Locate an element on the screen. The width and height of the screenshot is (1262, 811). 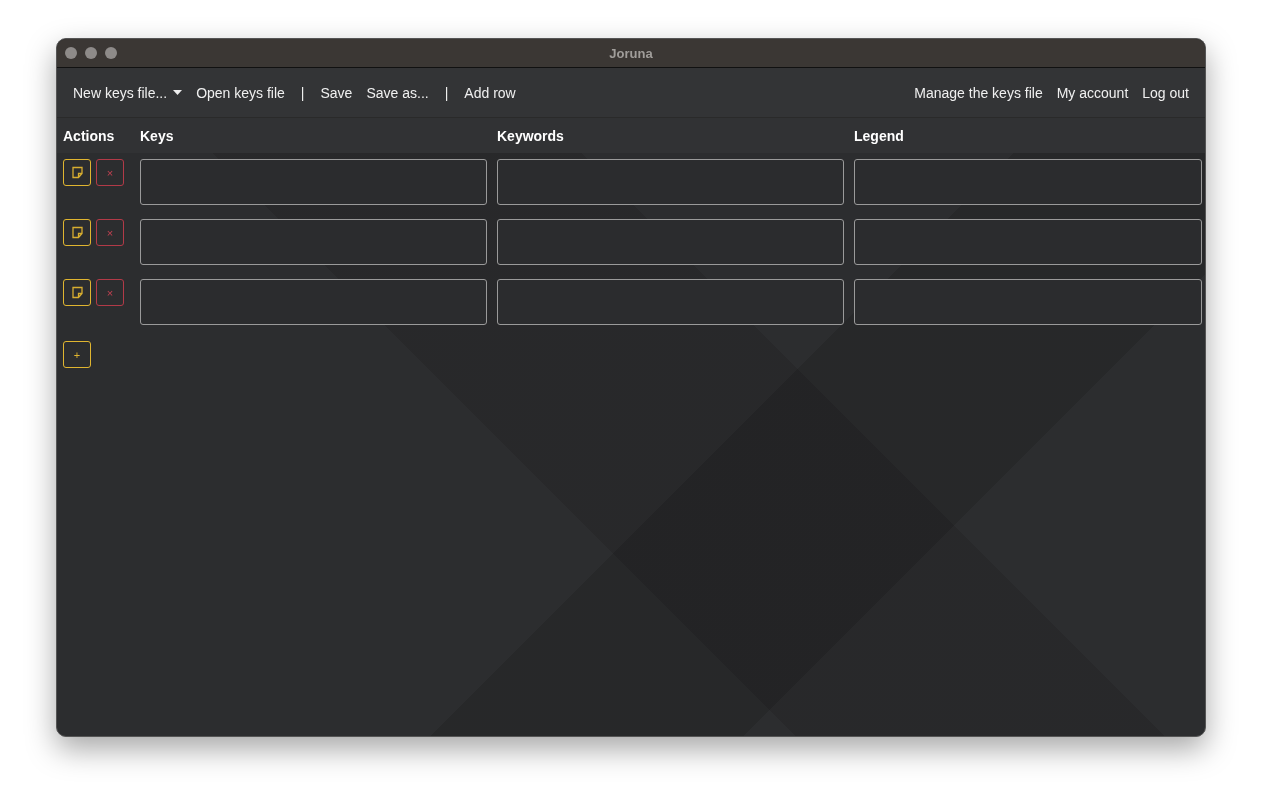
column-header: Keywords is located at coordinates (531, 135).